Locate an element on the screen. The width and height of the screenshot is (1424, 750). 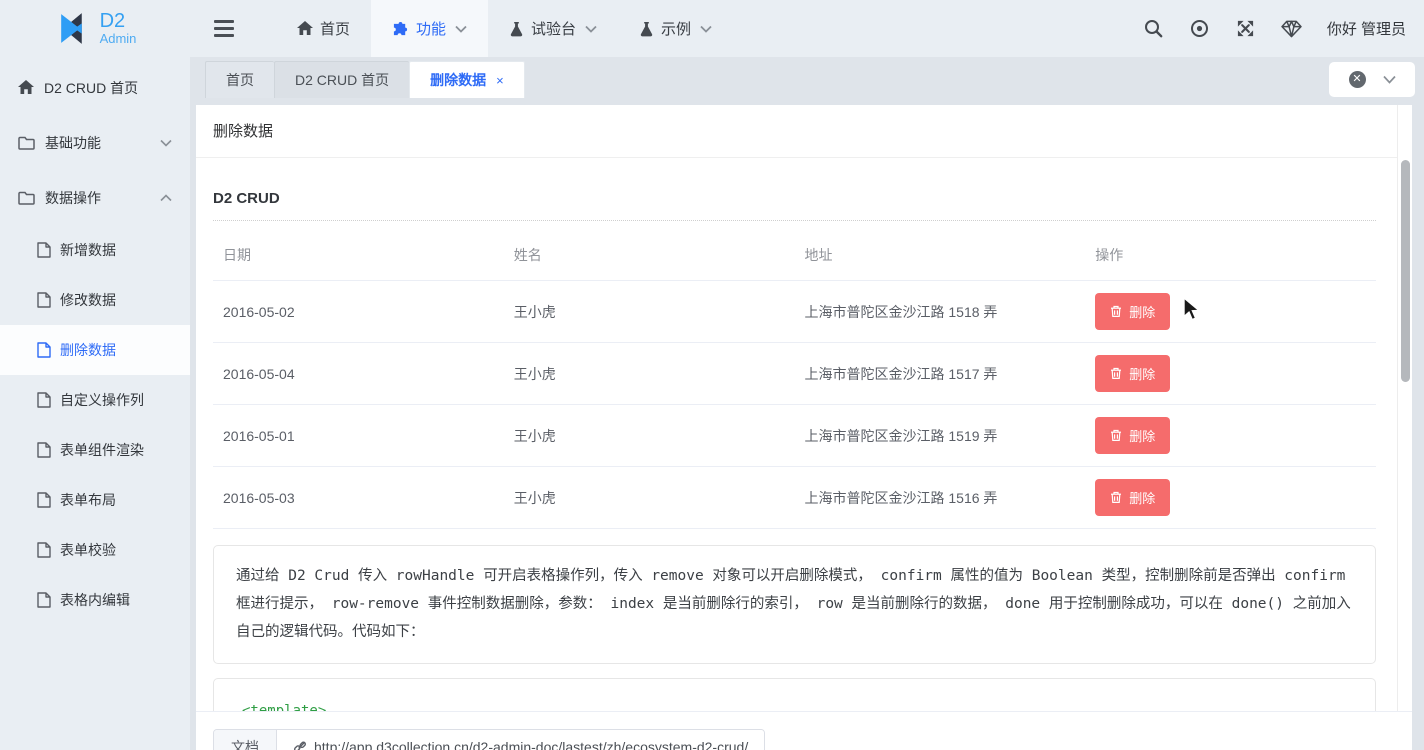
sidebar-item-label: 表单校验 is located at coordinates (88, 550).